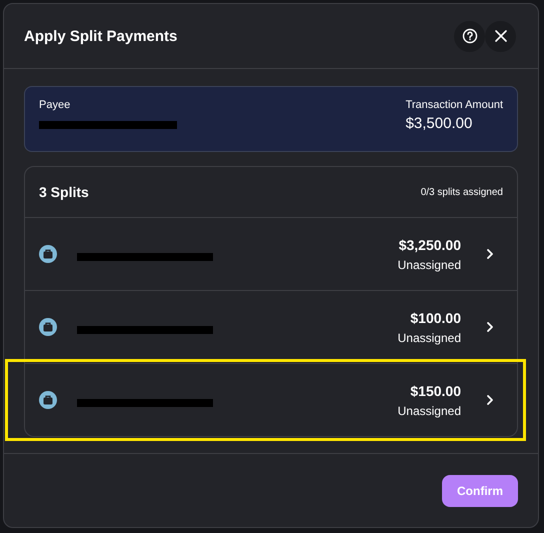  Describe the element at coordinates (271, 327) in the screenshot. I see `split-row: $100.00 Unassigned` at that location.